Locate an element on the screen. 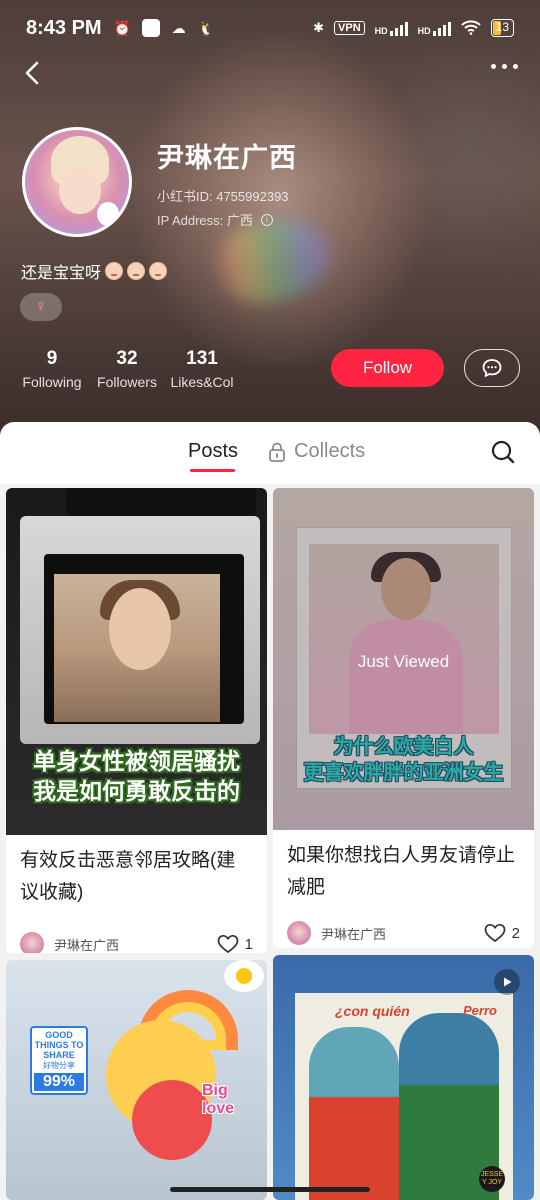  profile-tabs: Posts Collects is located at coordinates (270, 453).